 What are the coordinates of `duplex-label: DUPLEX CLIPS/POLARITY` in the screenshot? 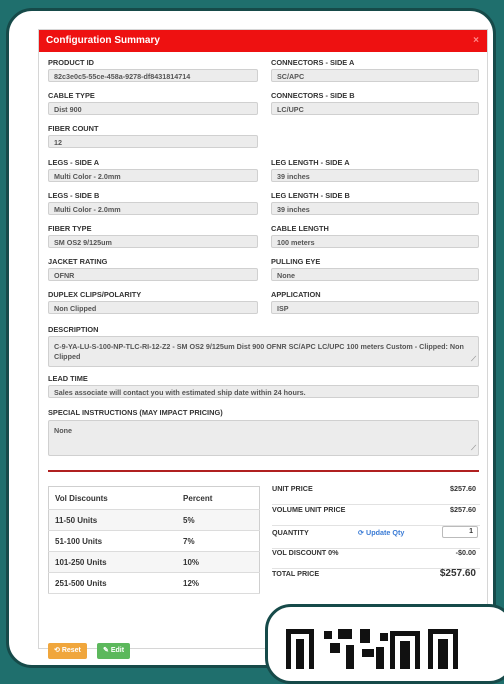 It's located at (95, 294).